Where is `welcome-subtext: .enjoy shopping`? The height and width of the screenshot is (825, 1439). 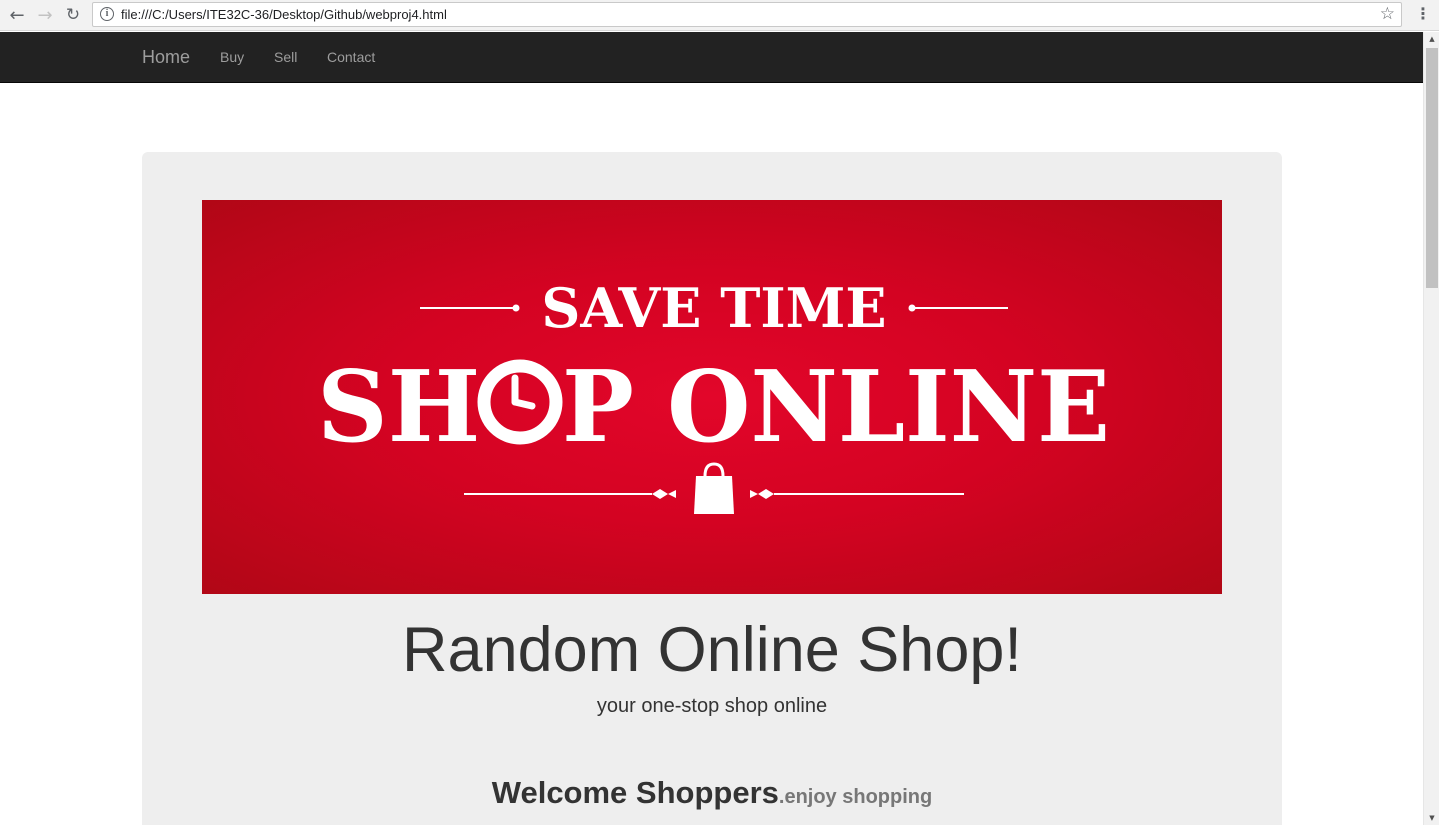 welcome-subtext: .enjoy shopping is located at coordinates (855, 797).